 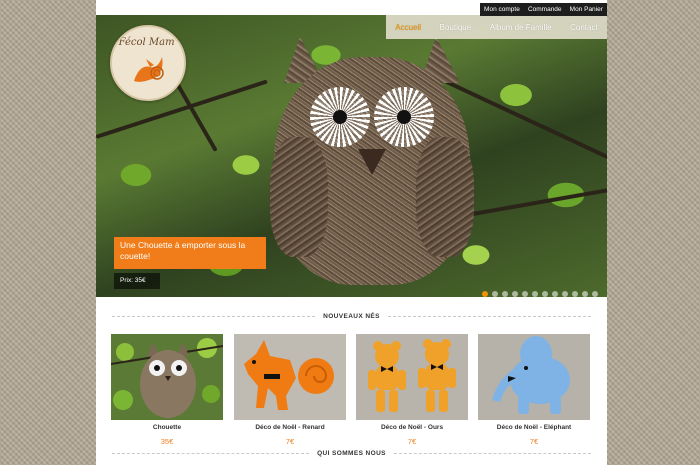 I want to click on nav-contact: Contact, so click(x=584, y=27).